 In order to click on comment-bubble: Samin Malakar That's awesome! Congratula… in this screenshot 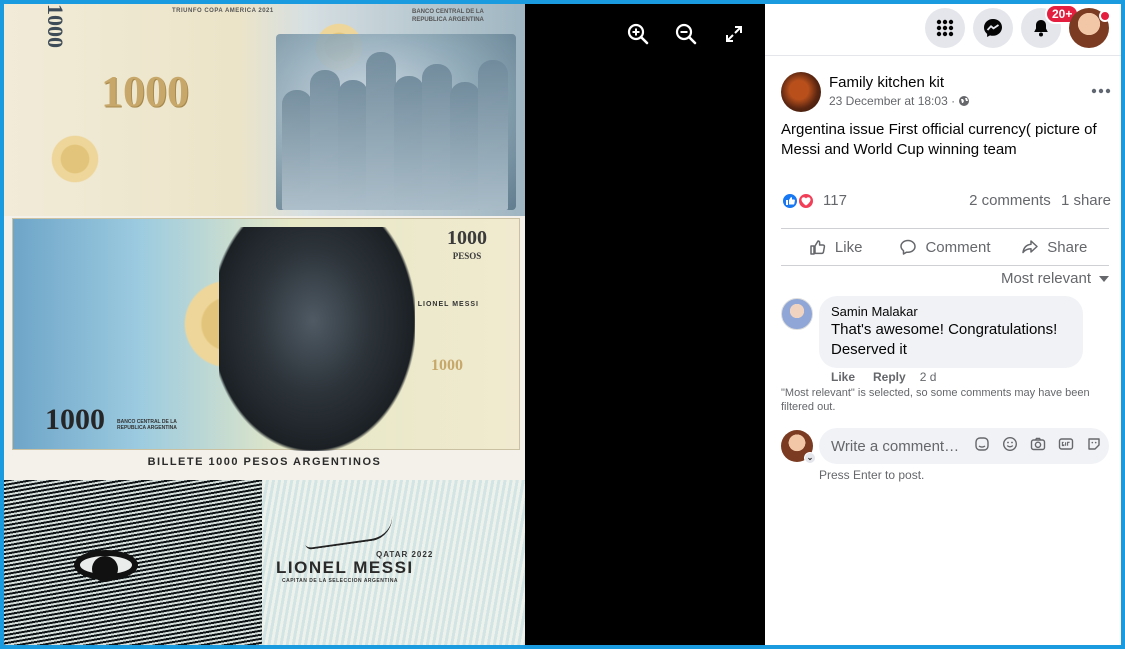, I will do `click(951, 332)`.